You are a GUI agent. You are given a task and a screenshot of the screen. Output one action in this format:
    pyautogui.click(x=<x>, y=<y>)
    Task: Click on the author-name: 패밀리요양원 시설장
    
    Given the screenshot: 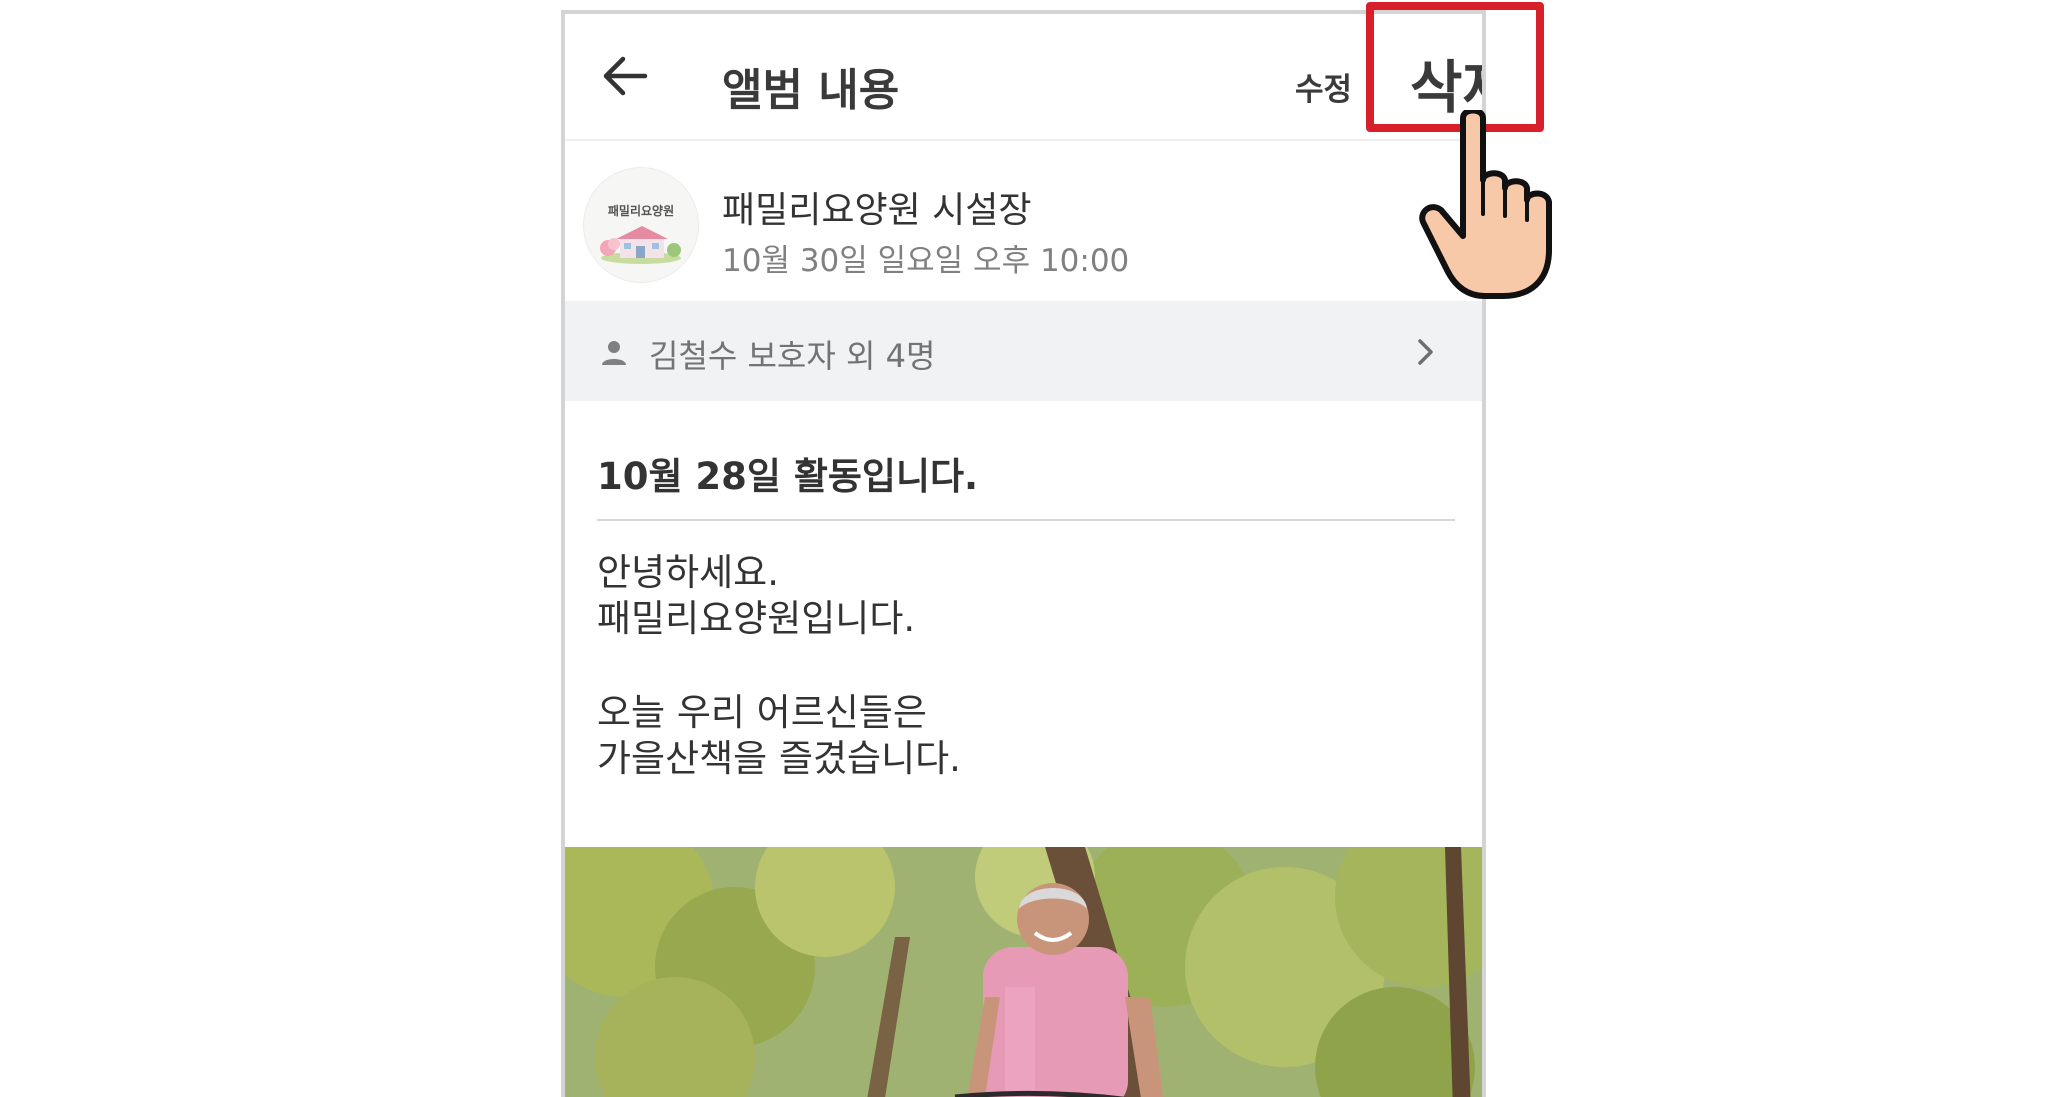 What is the action you would take?
    pyautogui.click(x=877, y=210)
    